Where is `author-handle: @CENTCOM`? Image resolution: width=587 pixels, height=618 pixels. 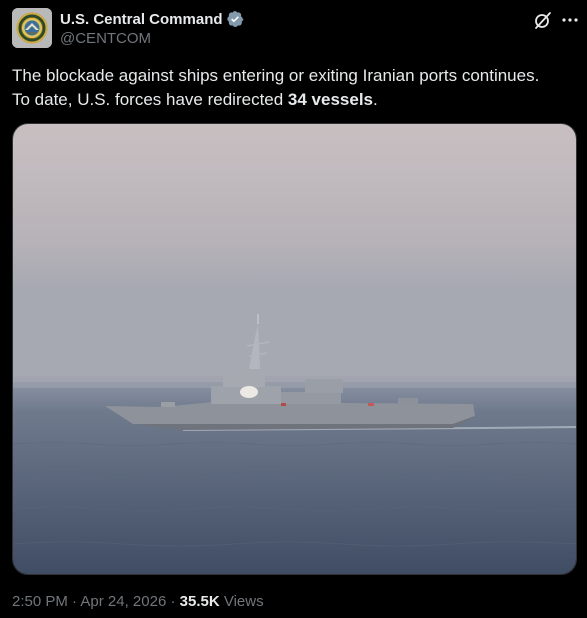 author-handle: @CENTCOM is located at coordinates (105, 38).